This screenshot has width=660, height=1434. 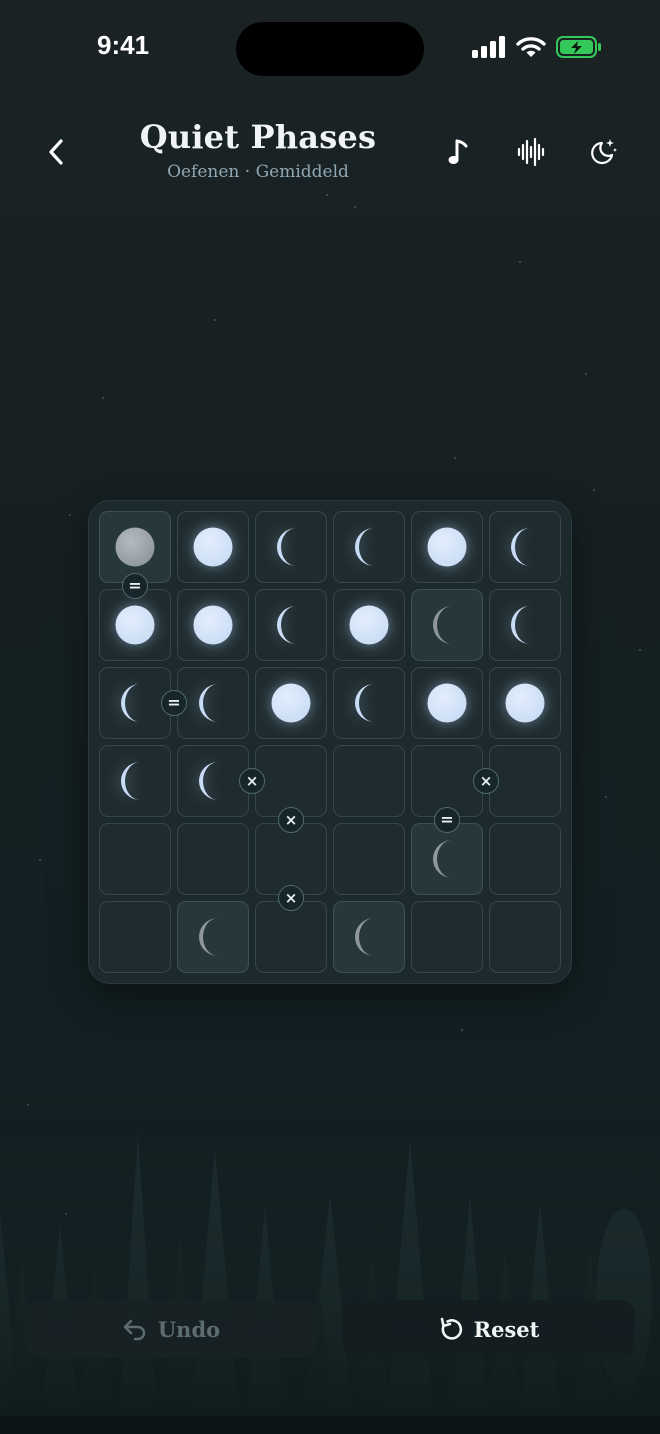 I want to click on status-bar: 9:41, so click(x=330, y=48).